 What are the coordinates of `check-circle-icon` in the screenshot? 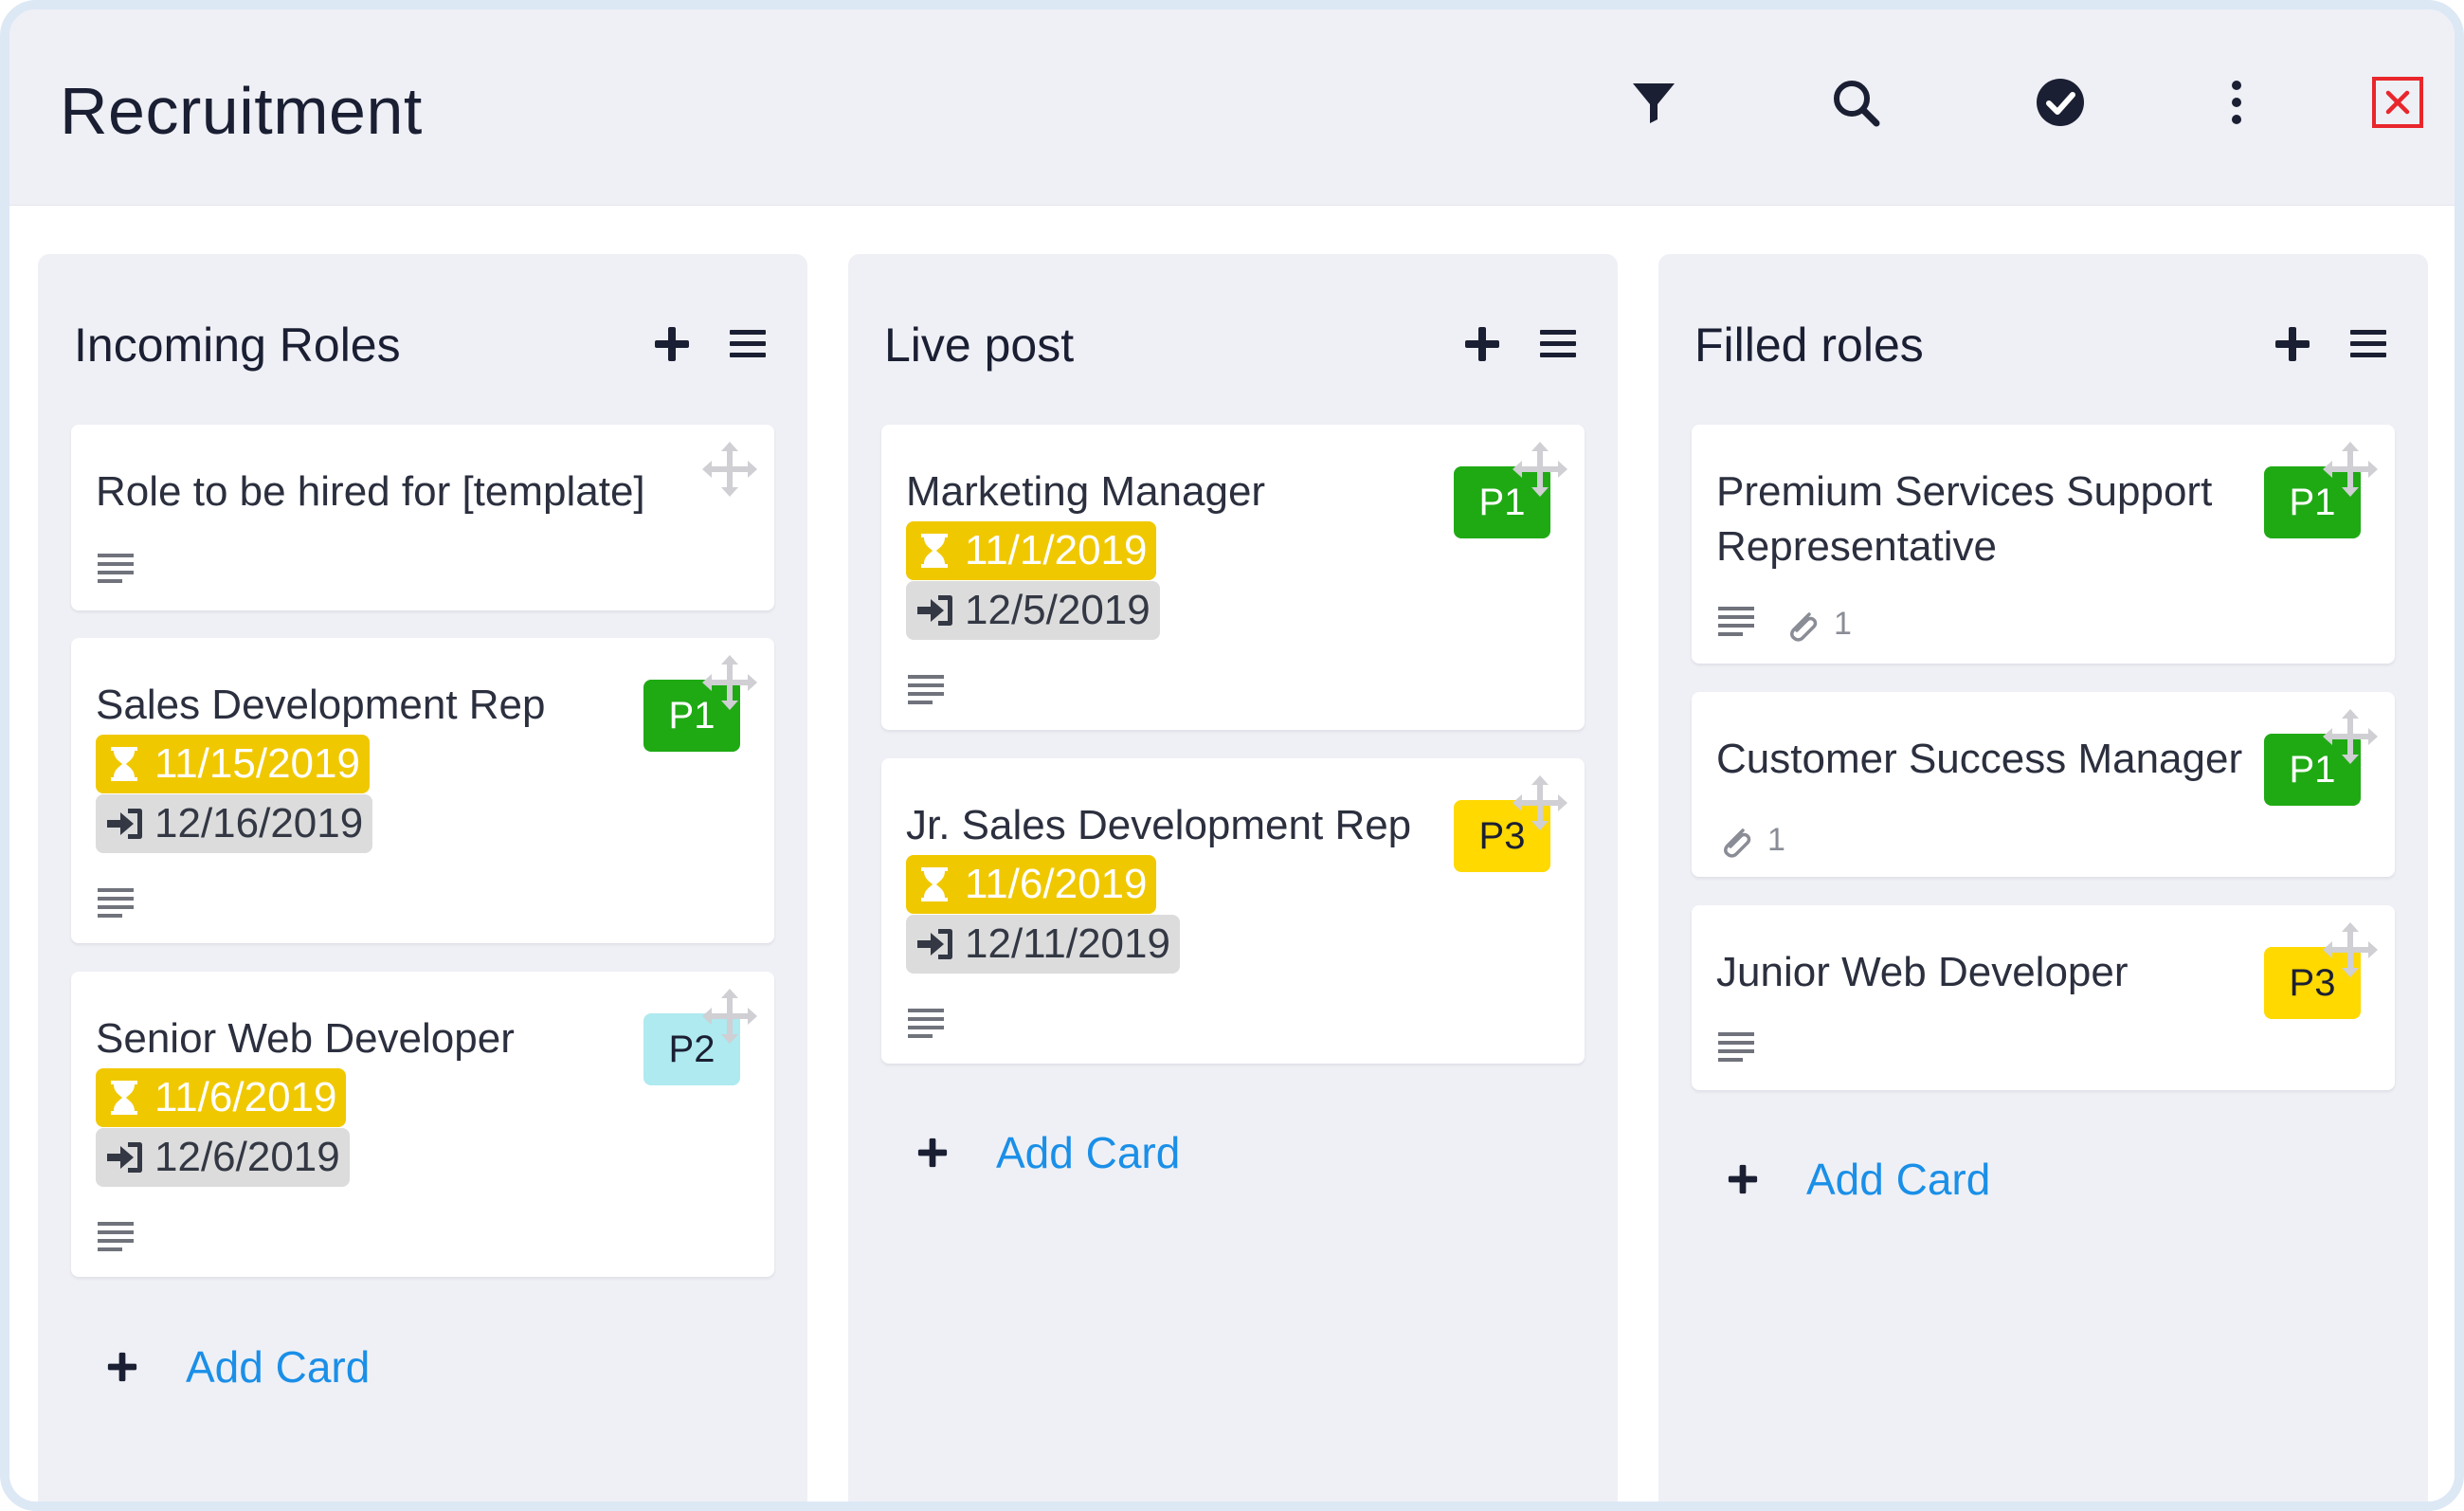 It's located at (2060, 102).